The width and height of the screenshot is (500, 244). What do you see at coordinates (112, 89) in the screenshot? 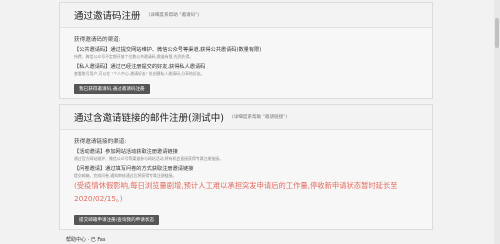
I see `register-with-code-button: 我已获得邀请码,通过邀请码注册` at bounding box center [112, 89].